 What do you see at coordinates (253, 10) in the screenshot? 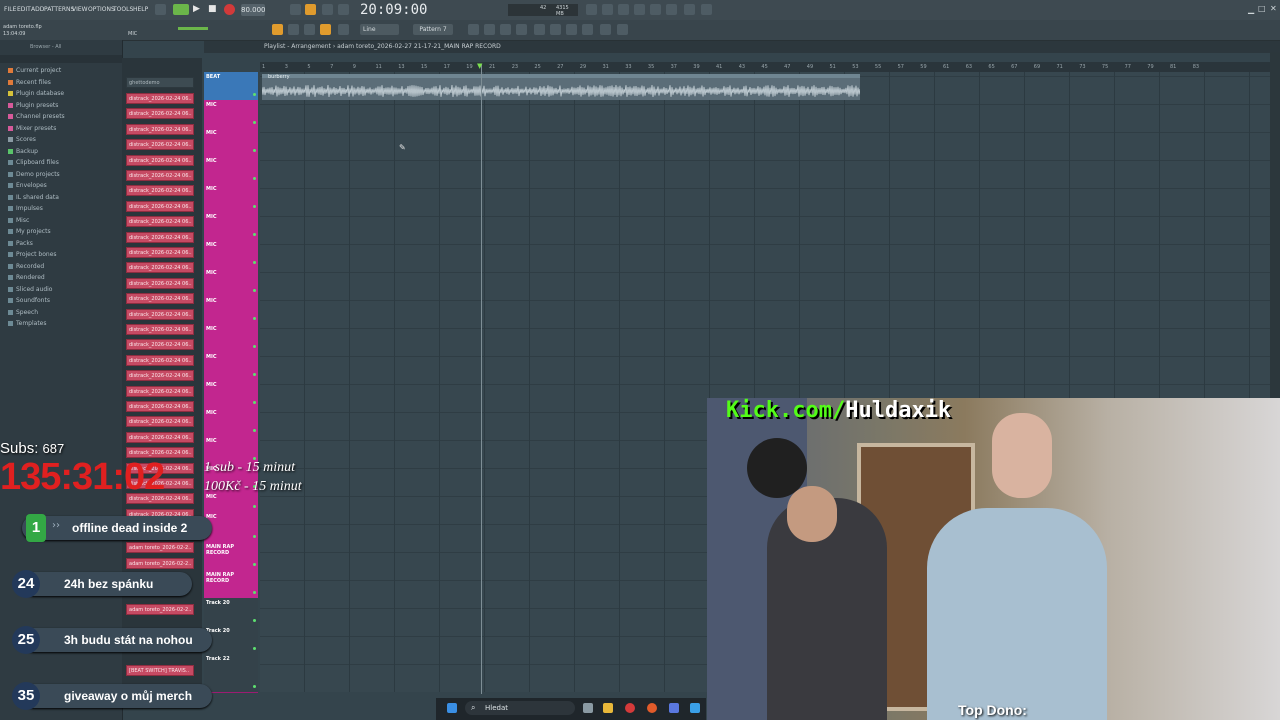
I see `tempo-display: 80.000` at bounding box center [253, 10].